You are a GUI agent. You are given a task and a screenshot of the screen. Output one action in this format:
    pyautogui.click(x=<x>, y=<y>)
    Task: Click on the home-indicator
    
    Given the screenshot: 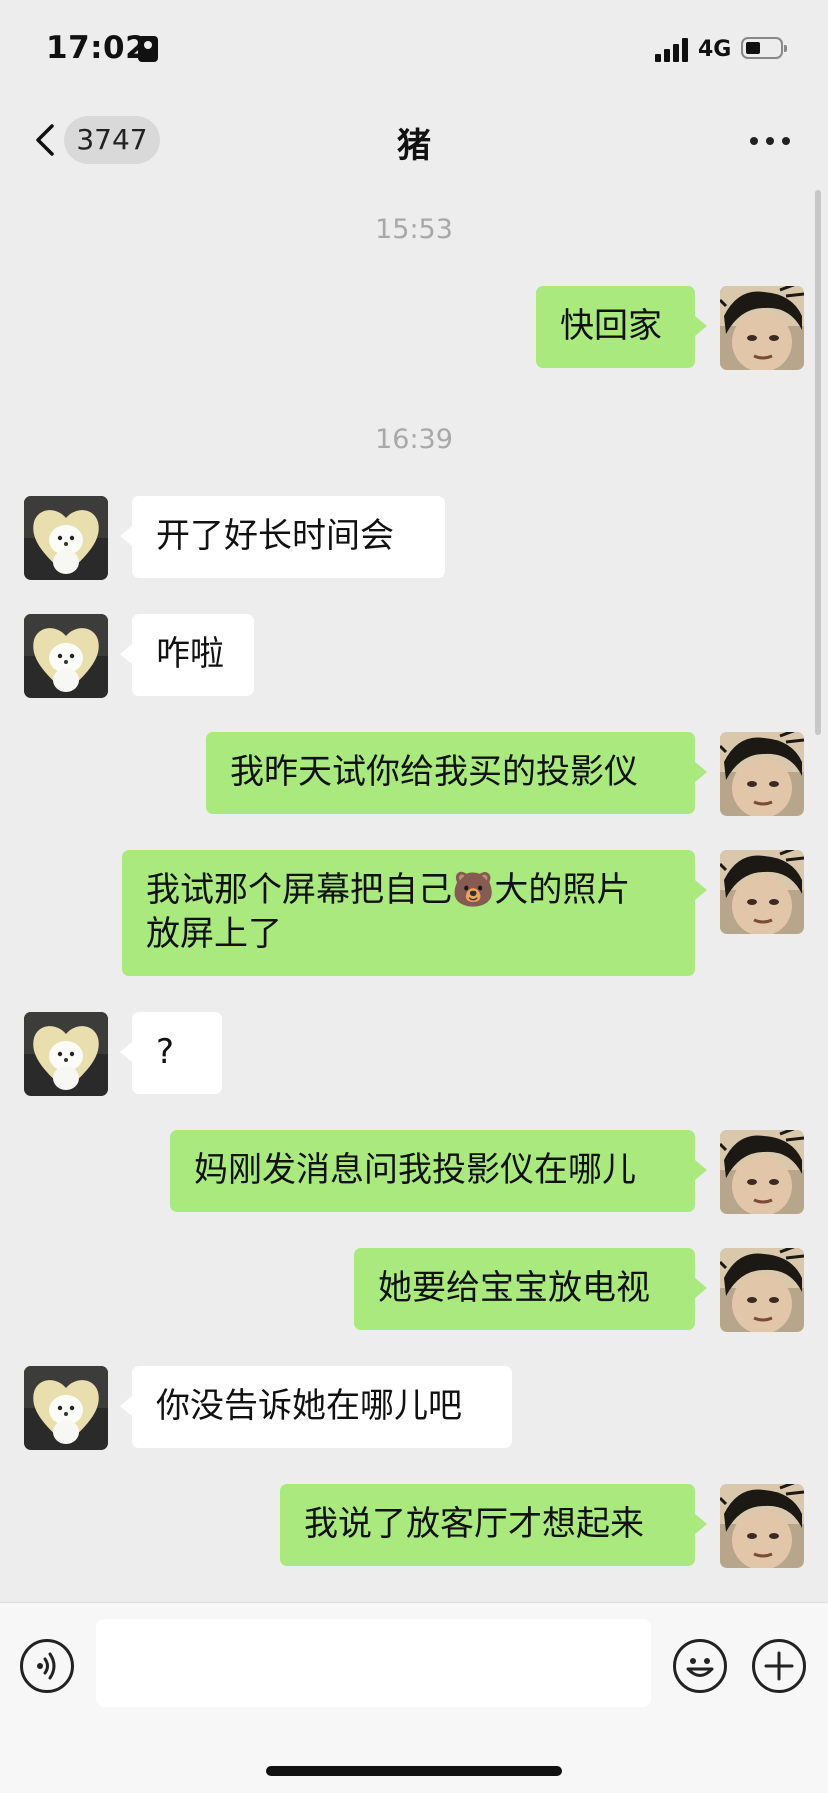 What is the action you would take?
    pyautogui.click(x=414, y=1771)
    